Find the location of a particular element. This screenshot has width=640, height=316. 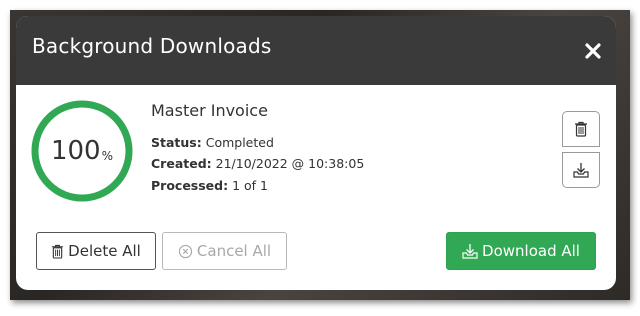

status-row: Status: Completed is located at coordinates (212, 142).